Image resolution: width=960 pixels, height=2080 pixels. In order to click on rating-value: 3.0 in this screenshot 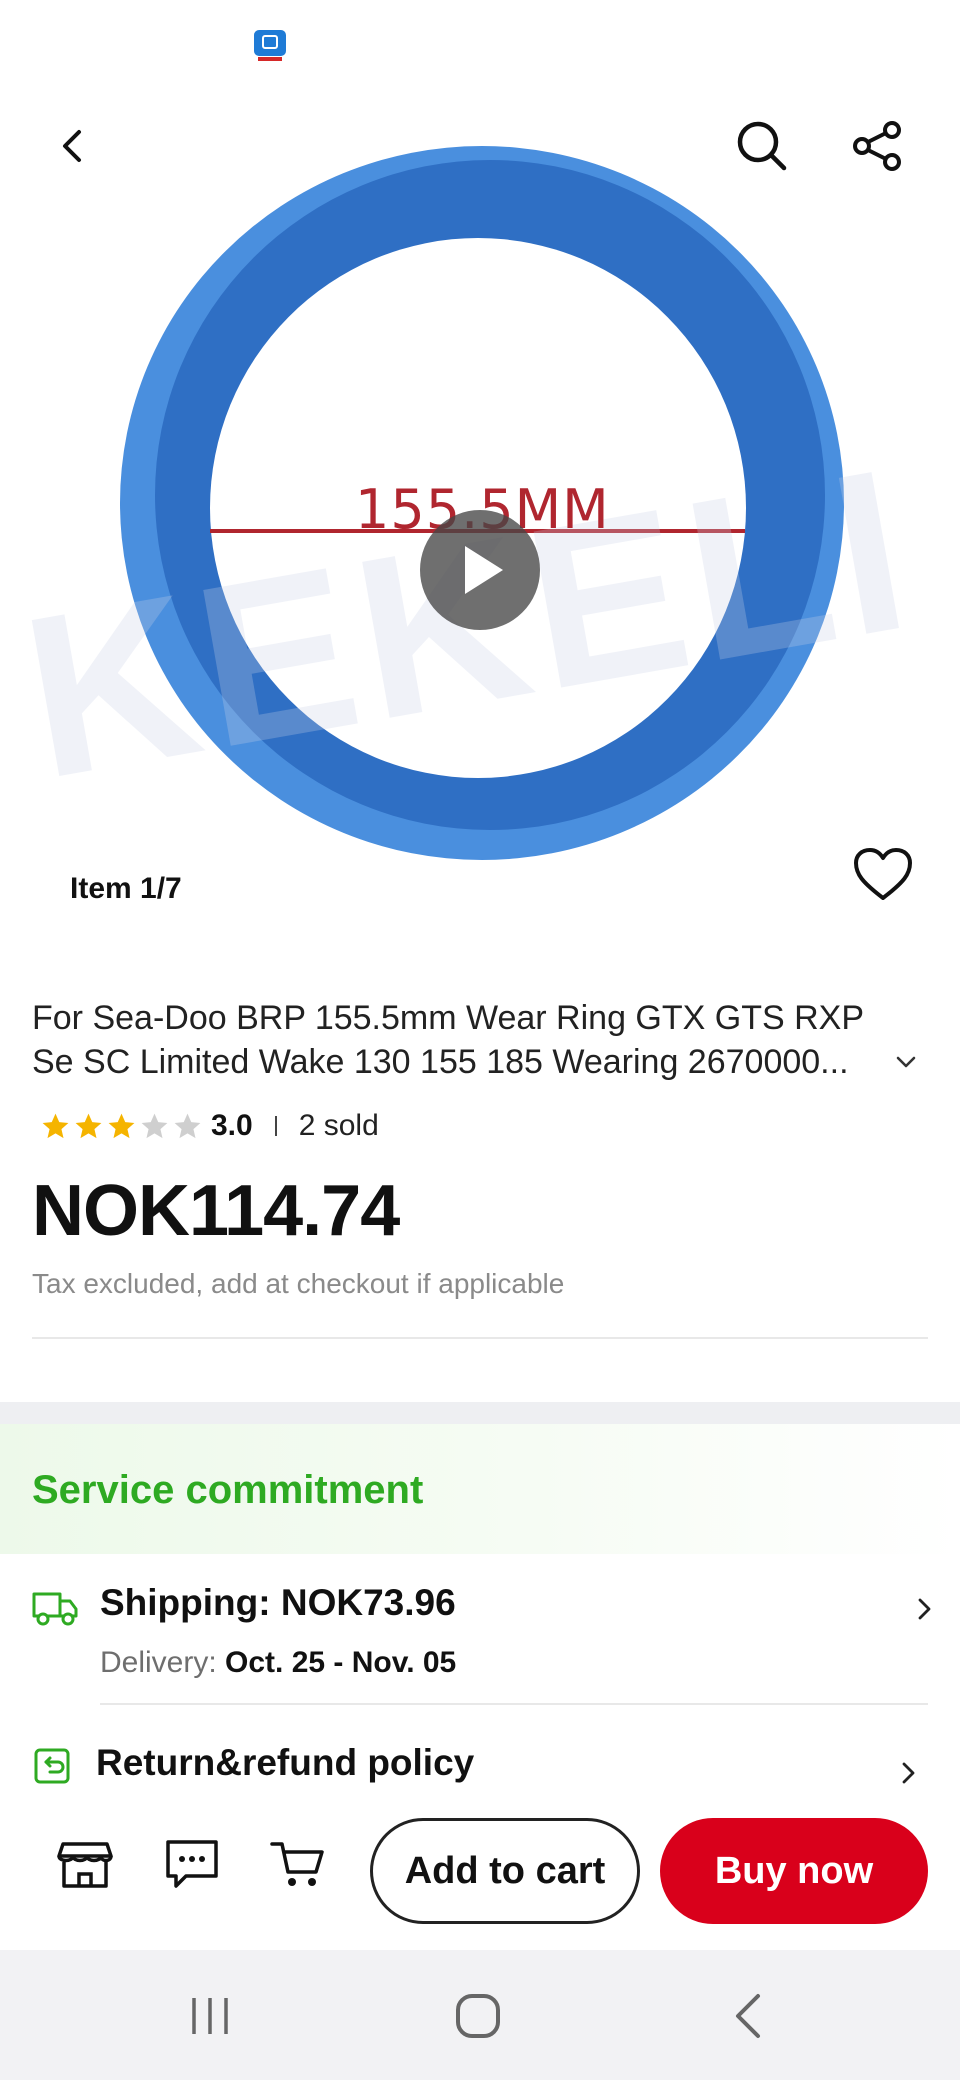, I will do `click(232, 1125)`.